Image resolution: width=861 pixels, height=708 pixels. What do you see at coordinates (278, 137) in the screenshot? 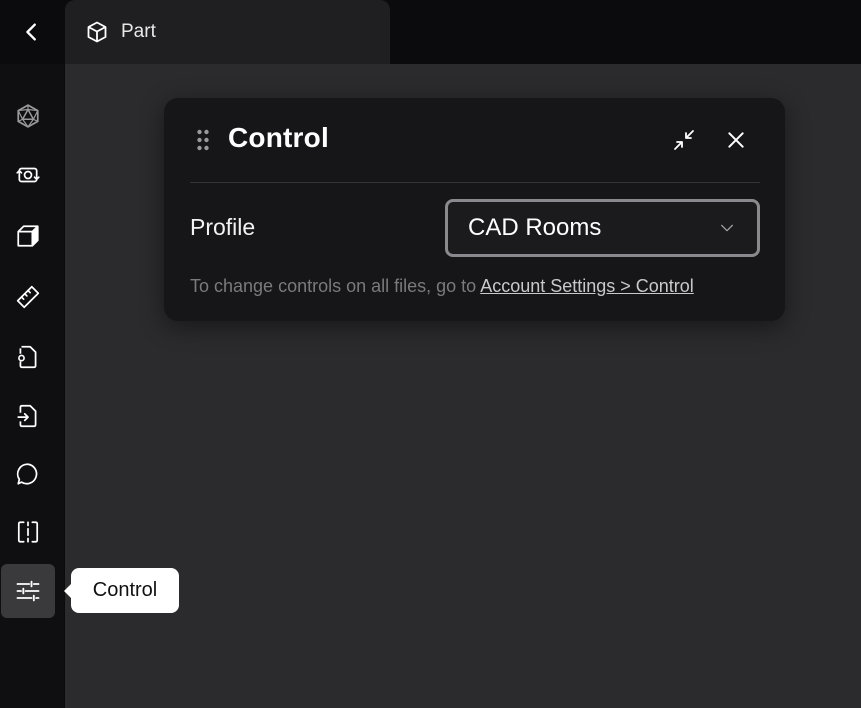
I see `panel-title: Control` at bounding box center [278, 137].